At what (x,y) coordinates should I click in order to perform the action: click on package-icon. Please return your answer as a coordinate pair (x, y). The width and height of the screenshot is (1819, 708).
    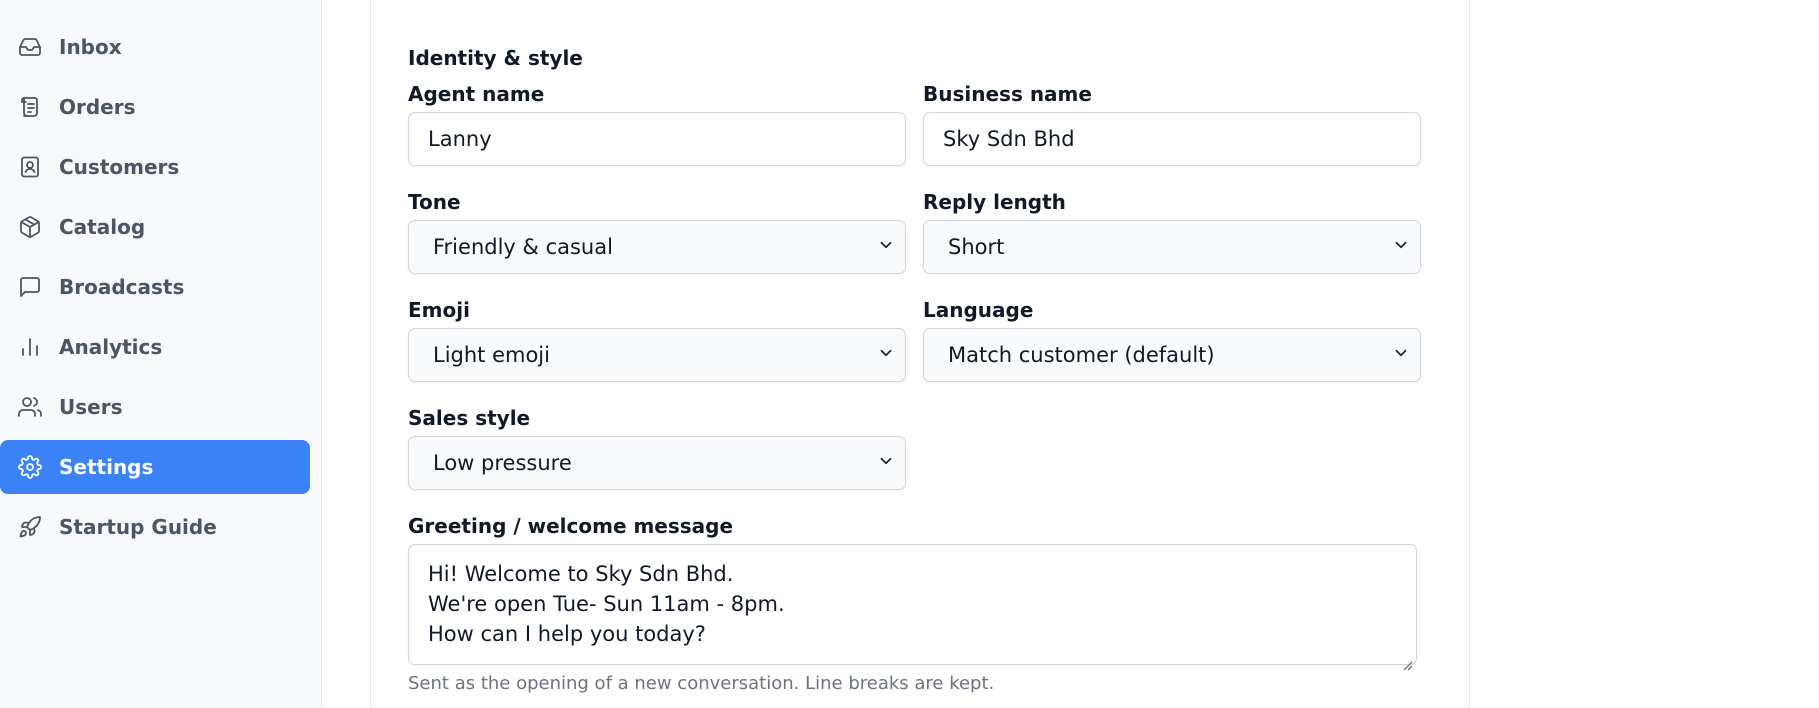
    Looking at the image, I should click on (30, 227).